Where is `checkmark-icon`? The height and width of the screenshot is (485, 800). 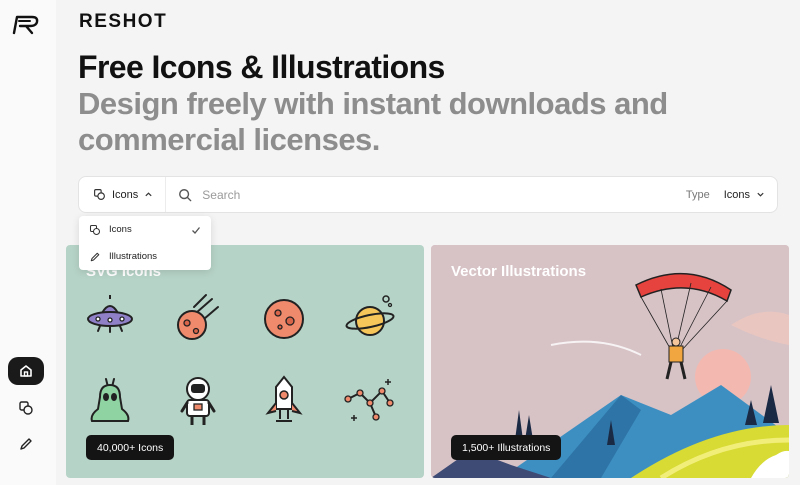
checkmark-icon is located at coordinates (196, 230).